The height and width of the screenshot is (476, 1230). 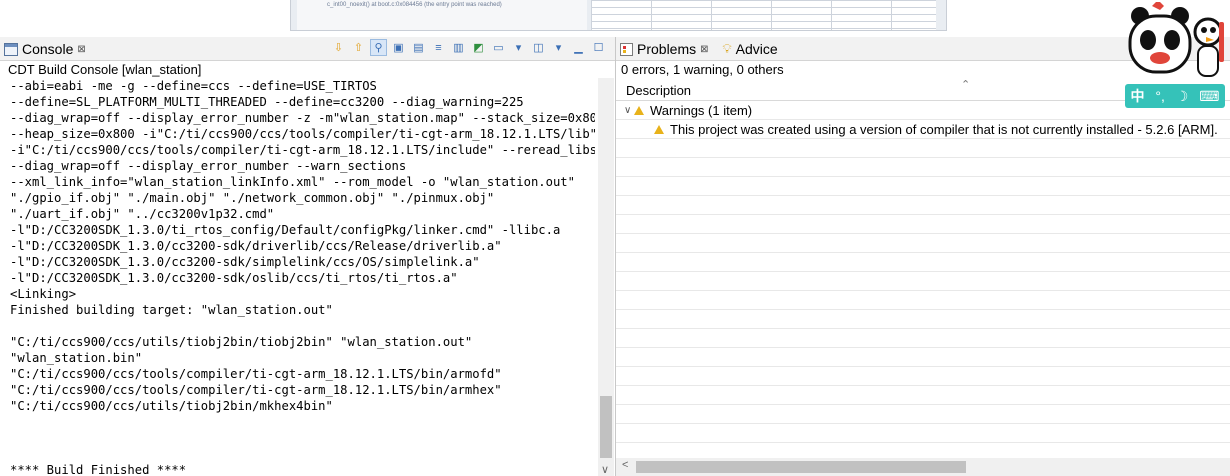 What do you see at coordinates (458, 47) in the screenshot?
I see `pin-console-icon: ▥` at bounding box center [458, 47].